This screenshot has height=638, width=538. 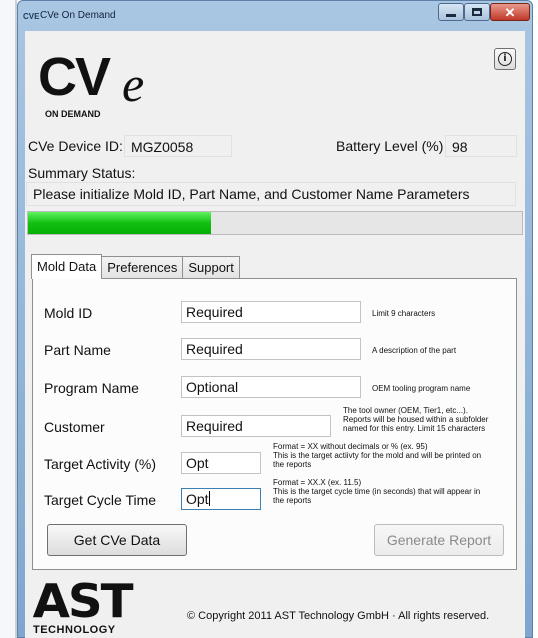 I want to click on info-icon: i, so click(x=505, y=59).